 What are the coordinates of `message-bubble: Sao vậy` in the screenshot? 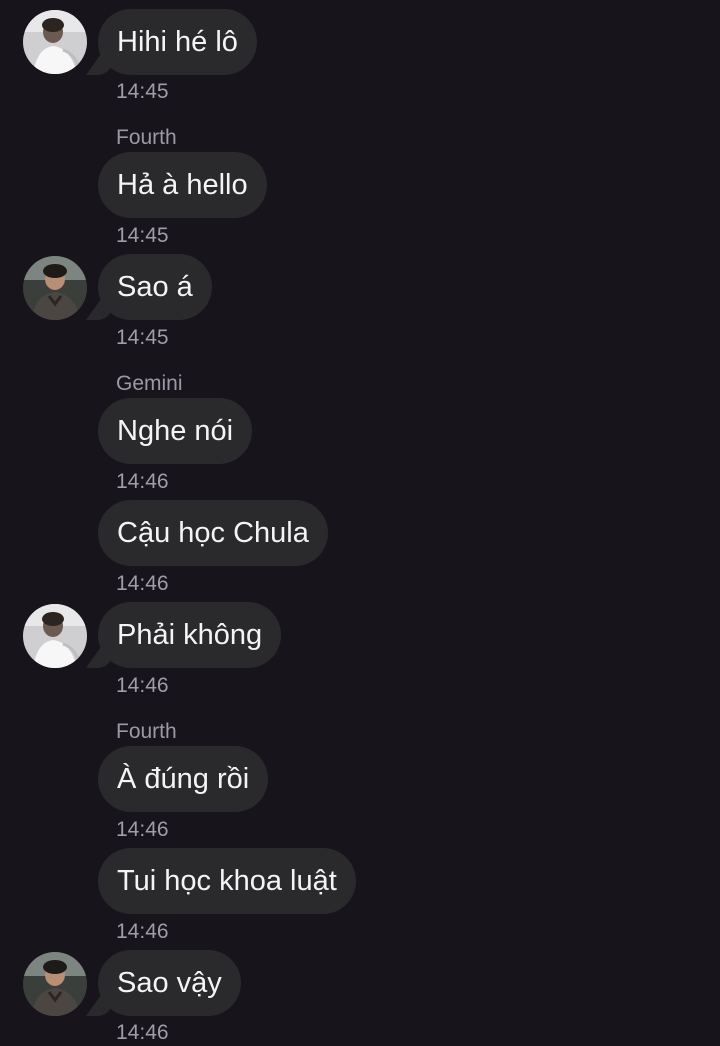 It's located at (169, 983).